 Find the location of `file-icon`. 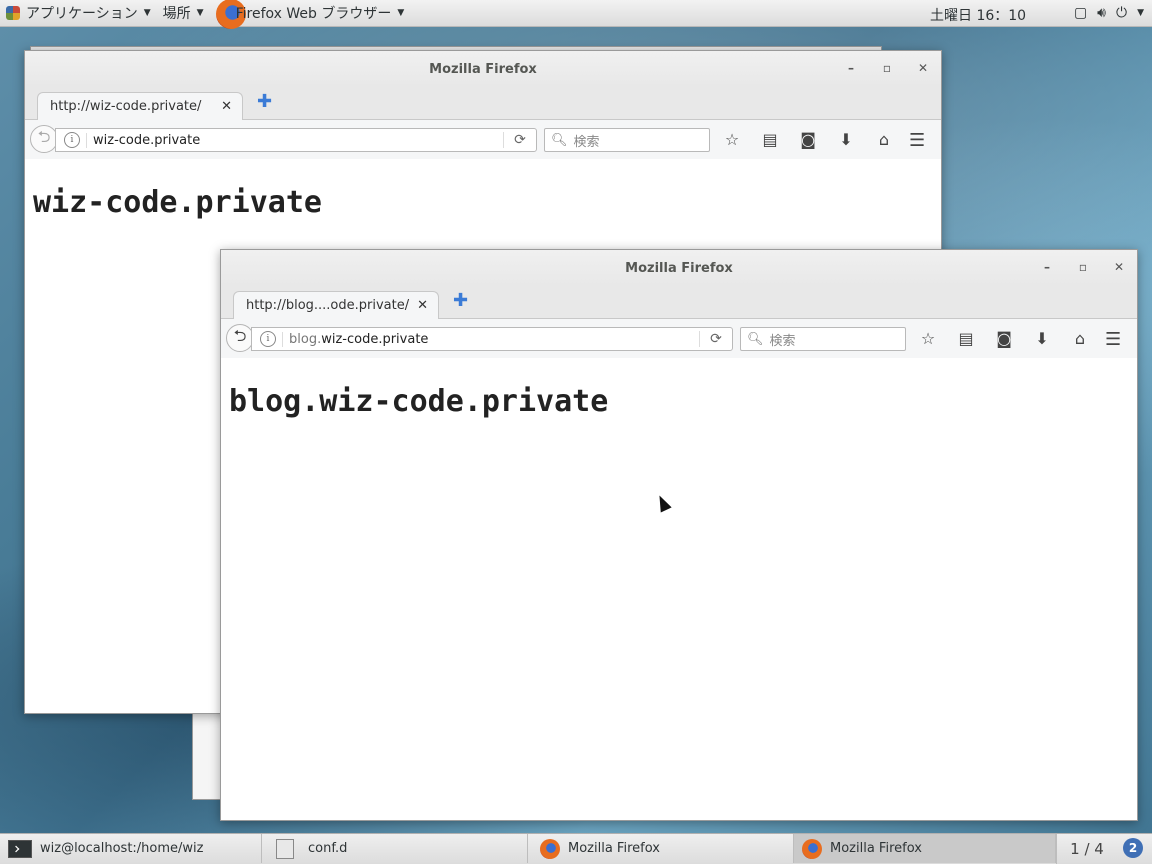

file-icon is located at coordinates (285, 848).